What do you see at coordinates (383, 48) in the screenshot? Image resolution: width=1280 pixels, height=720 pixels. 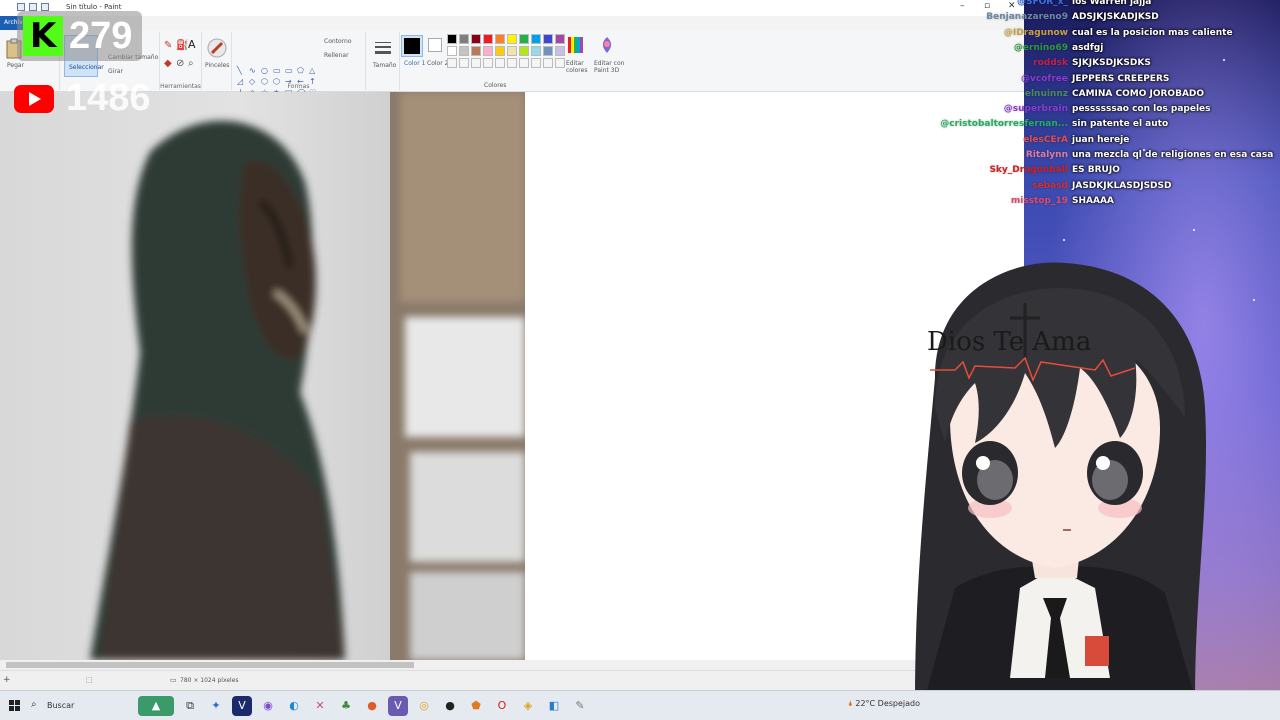 I see `size-icon` at bounding box center [383, 48].